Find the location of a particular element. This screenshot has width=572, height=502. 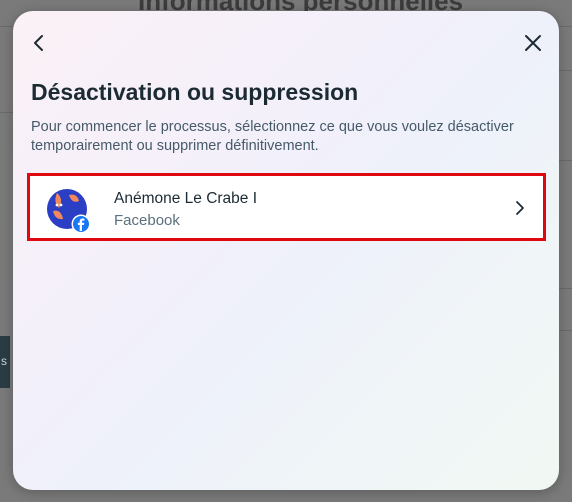

chevron-left-icon is located at coordinates (38, 43).